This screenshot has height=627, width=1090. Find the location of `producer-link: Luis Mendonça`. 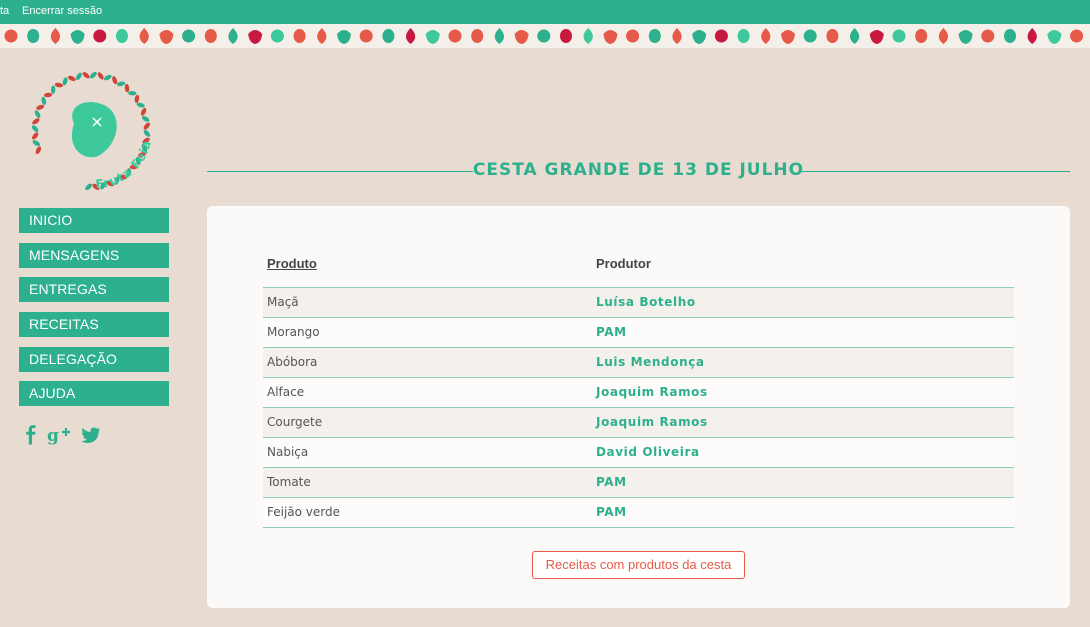

producer-link: Luis Mendonça is located at coordinates (803, 362).